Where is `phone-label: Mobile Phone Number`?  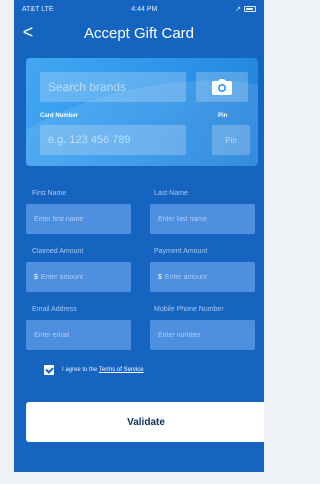
phone-label: Mobile Phone Number is located at coordinates (189, 309).